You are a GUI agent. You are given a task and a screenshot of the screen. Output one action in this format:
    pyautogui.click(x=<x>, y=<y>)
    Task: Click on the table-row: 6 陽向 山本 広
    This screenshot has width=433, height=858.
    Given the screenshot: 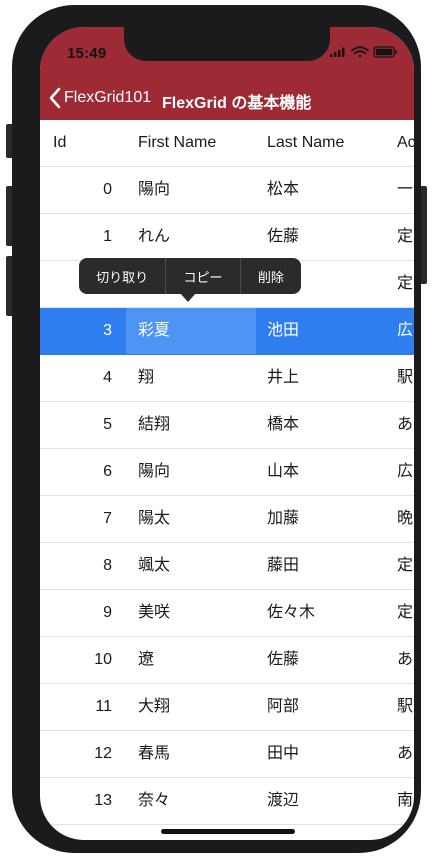 What is the action you would take?
    pyautogui.click(x=227, y=472)
    